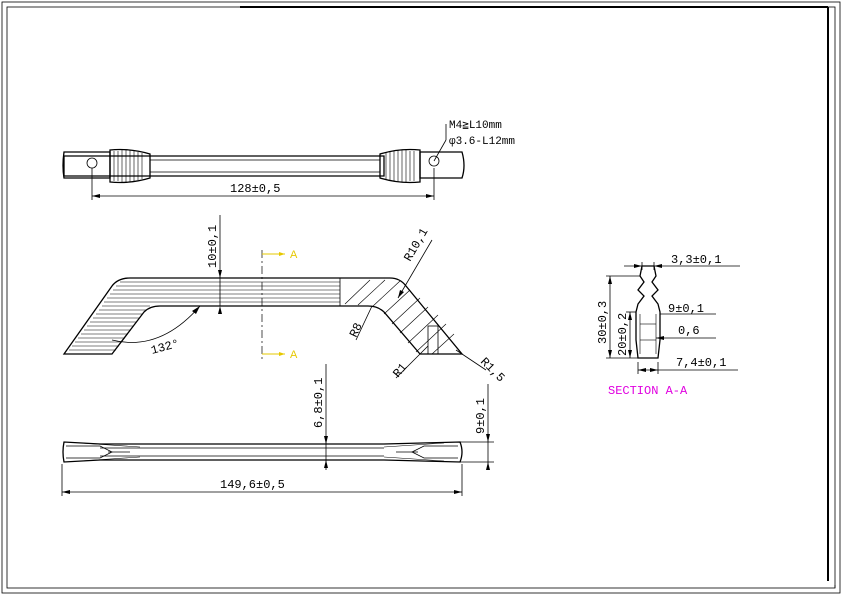  What do you see at coordinates (686, 309) in the screenshot?
I see `section-mid-width: 9±0,1` at bounding box center [686, 309].